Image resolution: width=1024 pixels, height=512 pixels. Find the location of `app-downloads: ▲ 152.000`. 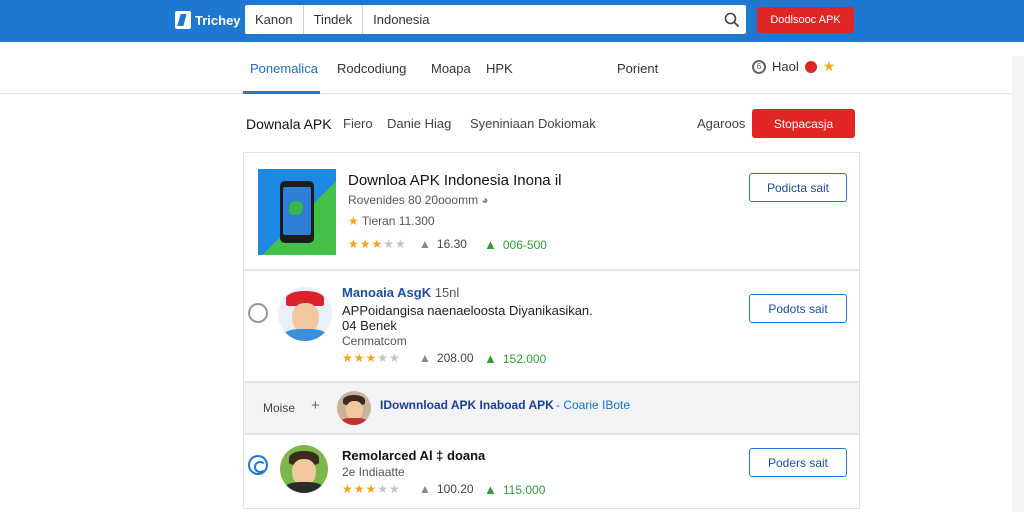

app-downloads: ▲ 152.000 is located at coordinates (515, 358).